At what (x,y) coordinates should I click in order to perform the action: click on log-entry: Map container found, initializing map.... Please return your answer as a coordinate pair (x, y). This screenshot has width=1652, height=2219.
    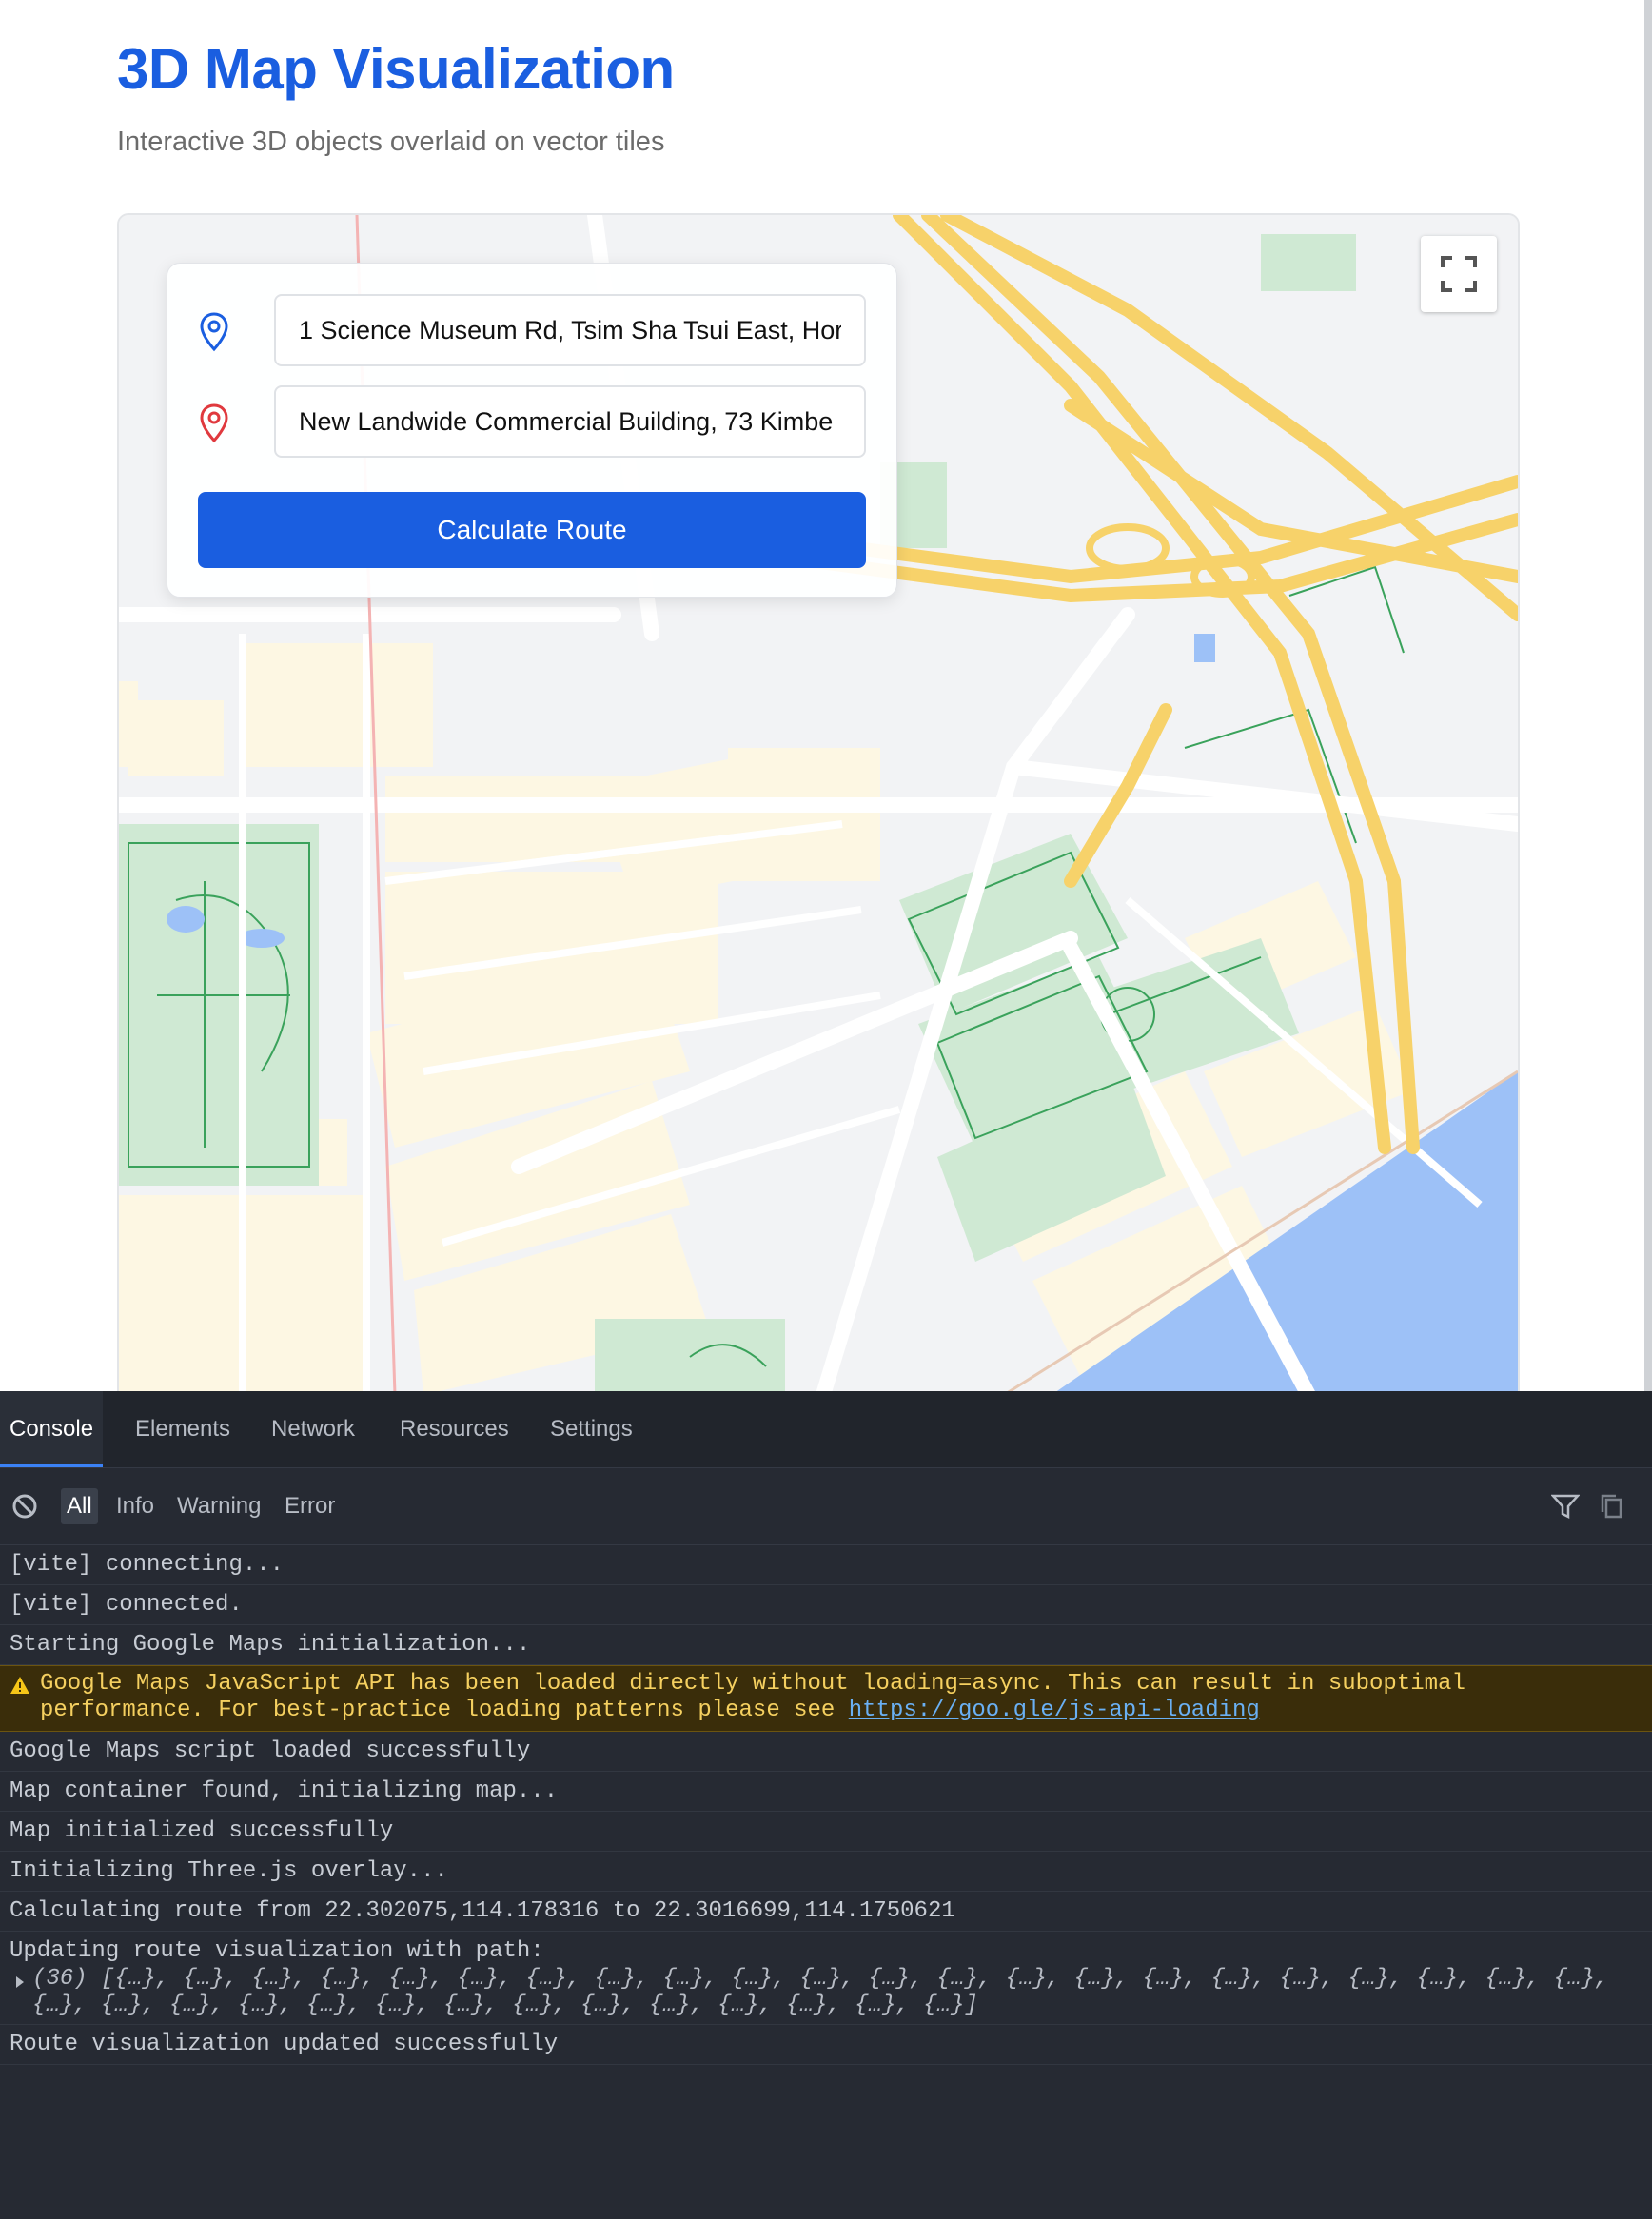
    Looking at the image, I should click on (826, 1792).